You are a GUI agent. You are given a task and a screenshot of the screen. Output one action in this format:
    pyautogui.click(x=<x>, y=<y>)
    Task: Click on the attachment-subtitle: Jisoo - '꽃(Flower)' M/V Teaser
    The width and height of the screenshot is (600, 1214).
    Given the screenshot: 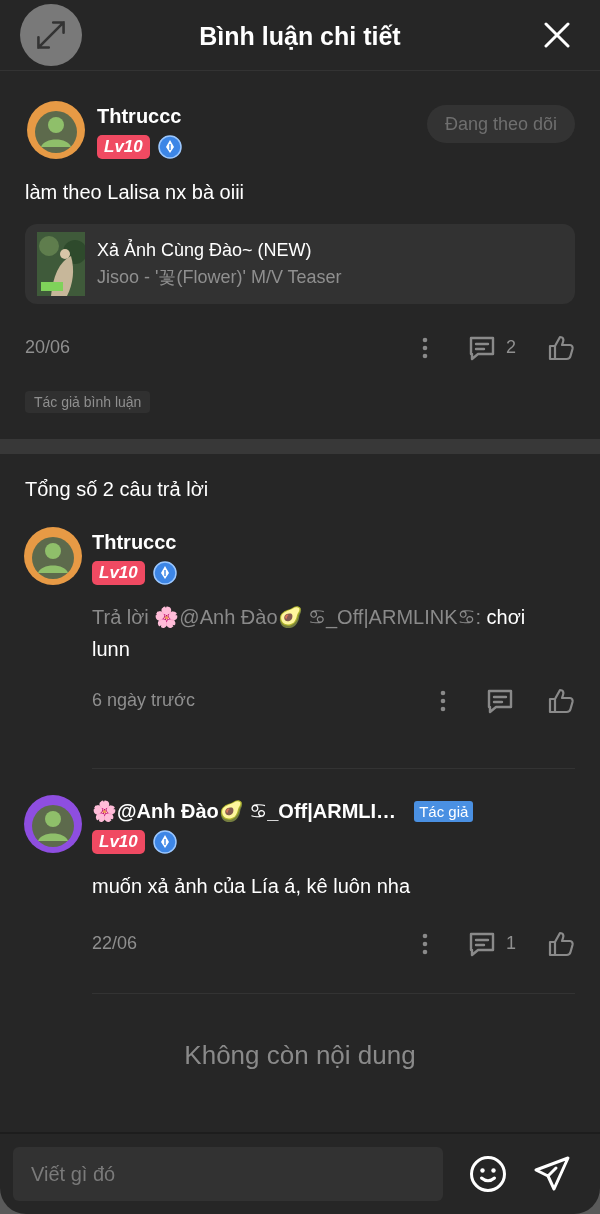 What is the action you would take?
    pyautogui.click(x=219, y=277)
    